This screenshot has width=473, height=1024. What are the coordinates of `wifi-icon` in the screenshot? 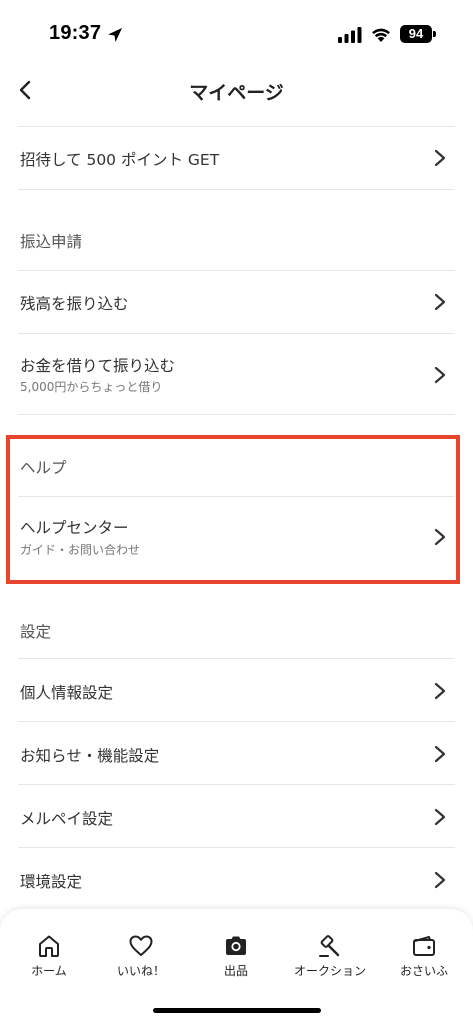 It's located at (381, 35).